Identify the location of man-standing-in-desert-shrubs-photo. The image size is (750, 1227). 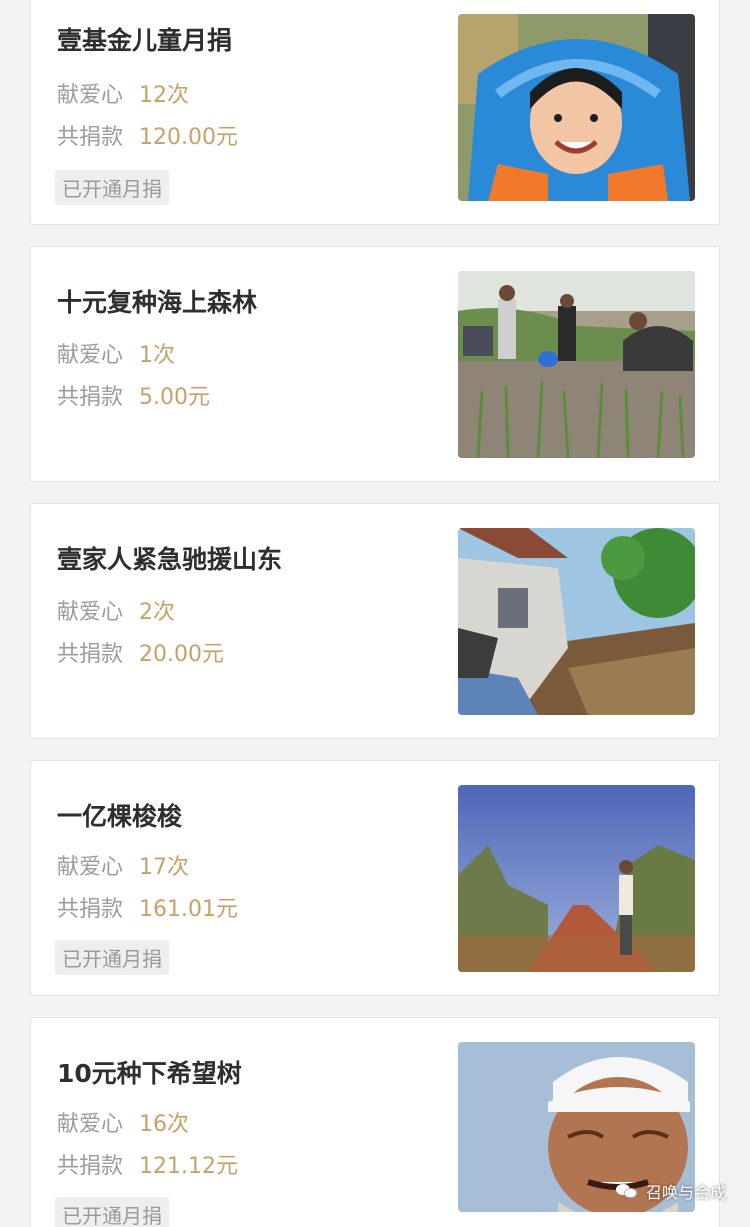
(576, 878).